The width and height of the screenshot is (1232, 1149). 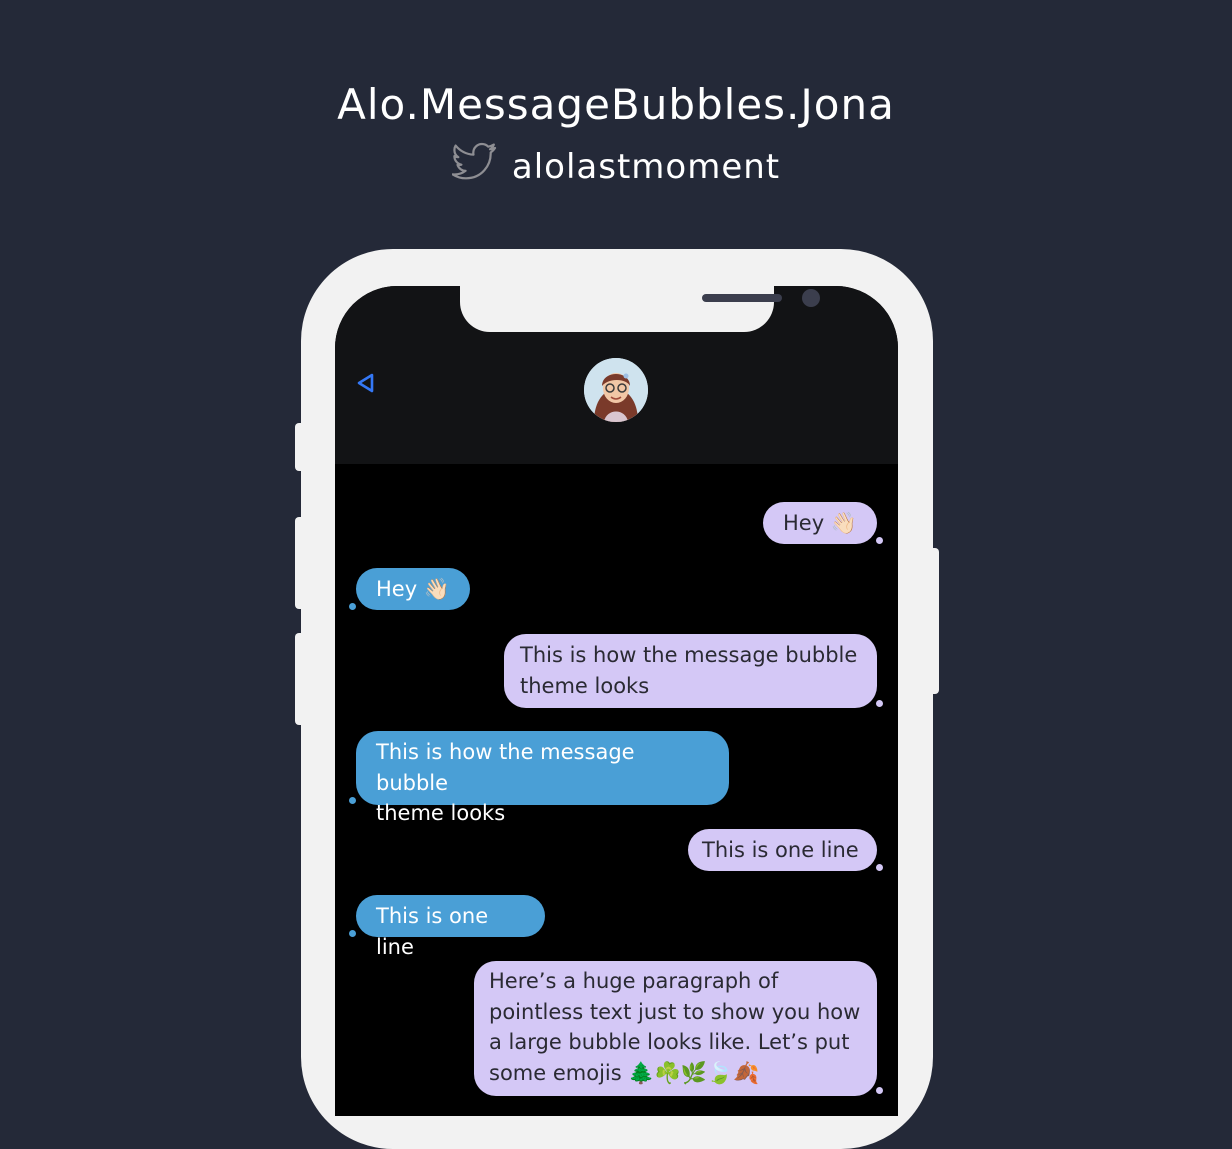 I want to click on back-arrow-icon, so click(x=366, y=383).